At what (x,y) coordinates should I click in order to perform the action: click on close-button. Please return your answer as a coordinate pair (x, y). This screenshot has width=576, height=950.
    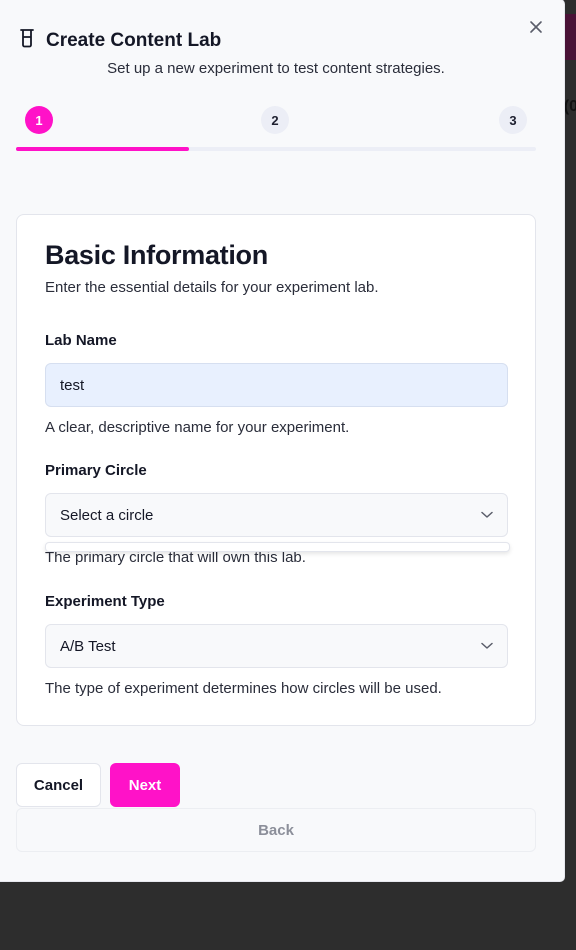
    Looking at the image, I should click on (536, 28).